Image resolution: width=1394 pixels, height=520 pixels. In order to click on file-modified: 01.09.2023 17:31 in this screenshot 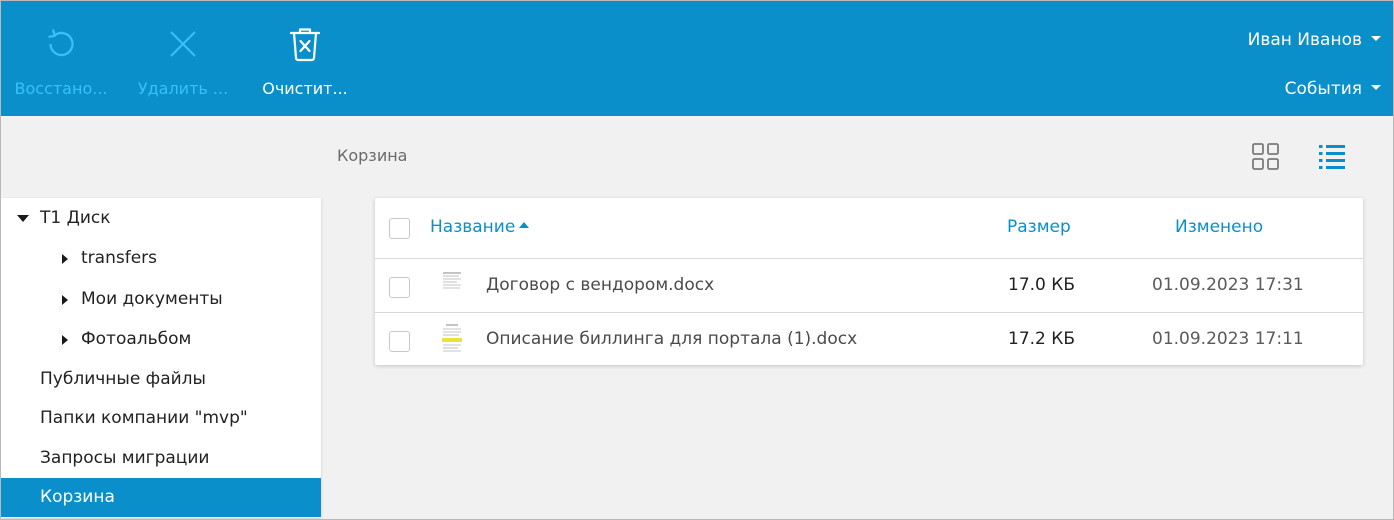, I will do `click(1228, 285)`.